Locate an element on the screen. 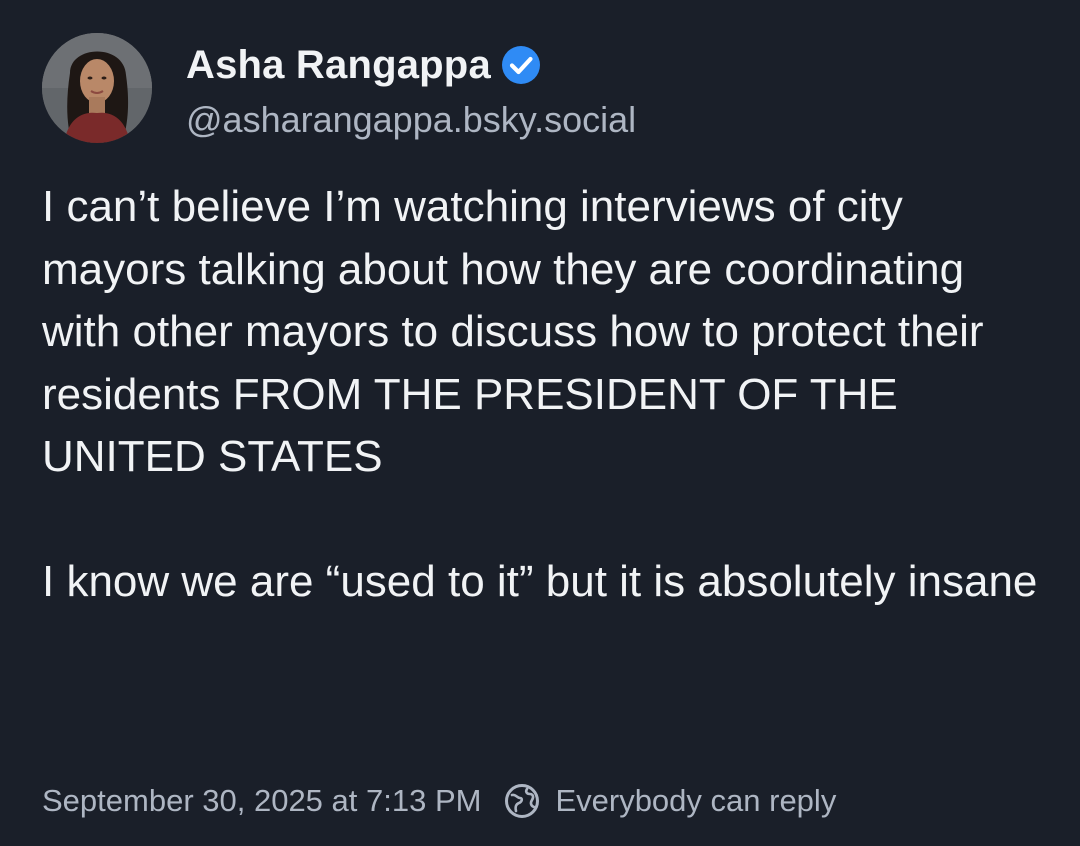  avatar-image is located at coordinates (97, 88).